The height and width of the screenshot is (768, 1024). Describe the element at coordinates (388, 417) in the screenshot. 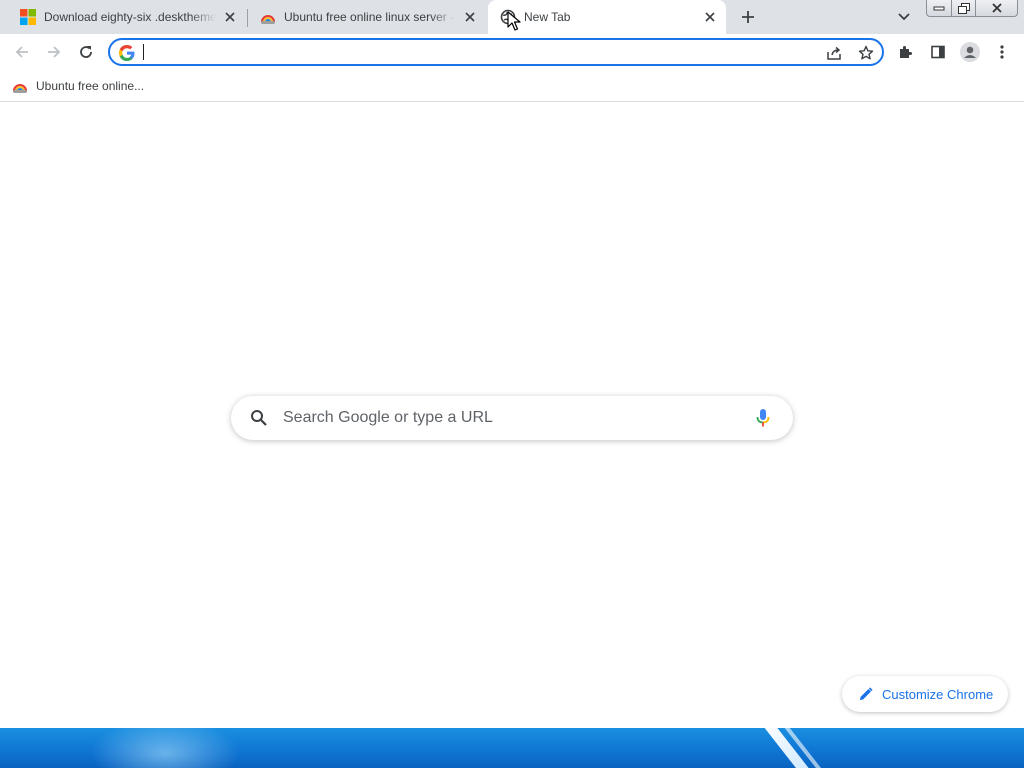

I see `ntp-search-placeholder: Search Google or type a URL` at that location.